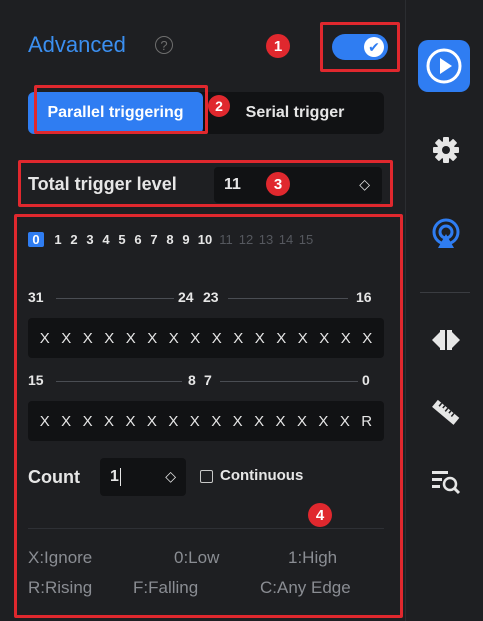 The image size is (483, 621). I want to click on range-label: 15, so click(36, 380).